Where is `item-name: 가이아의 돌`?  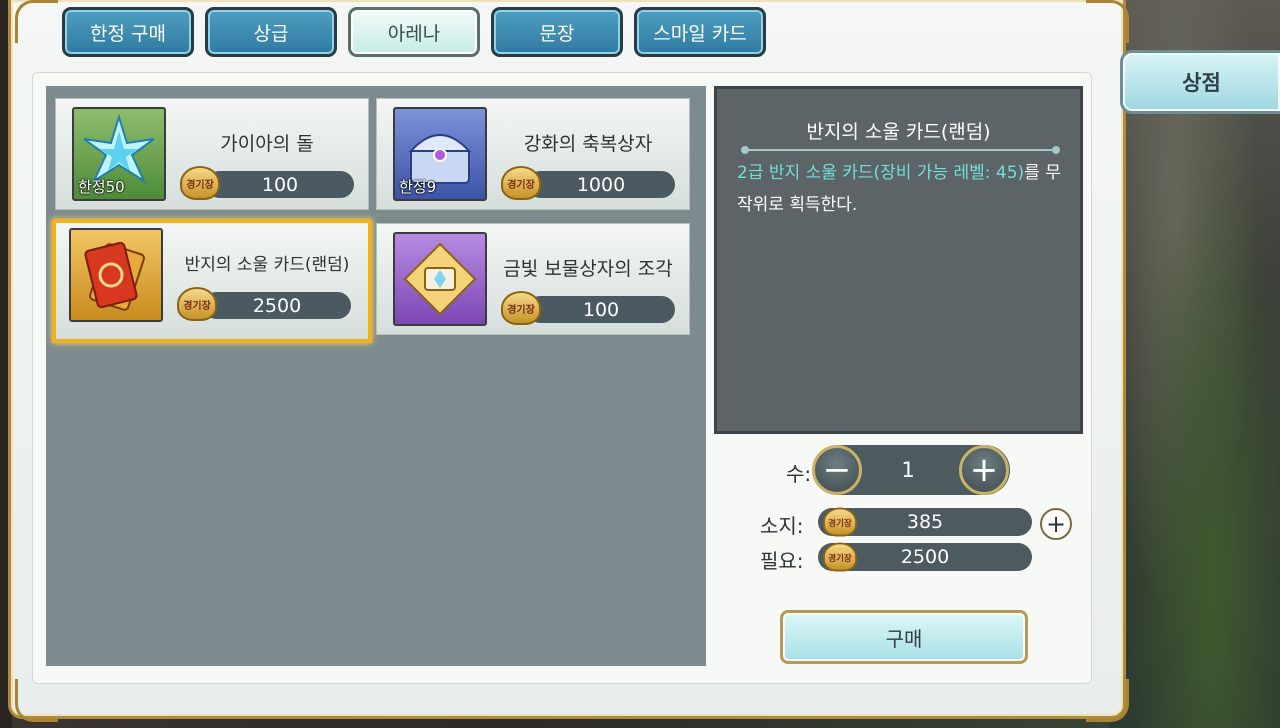
item-name: 가이아의 돌 is located at coordinates (267, 144).